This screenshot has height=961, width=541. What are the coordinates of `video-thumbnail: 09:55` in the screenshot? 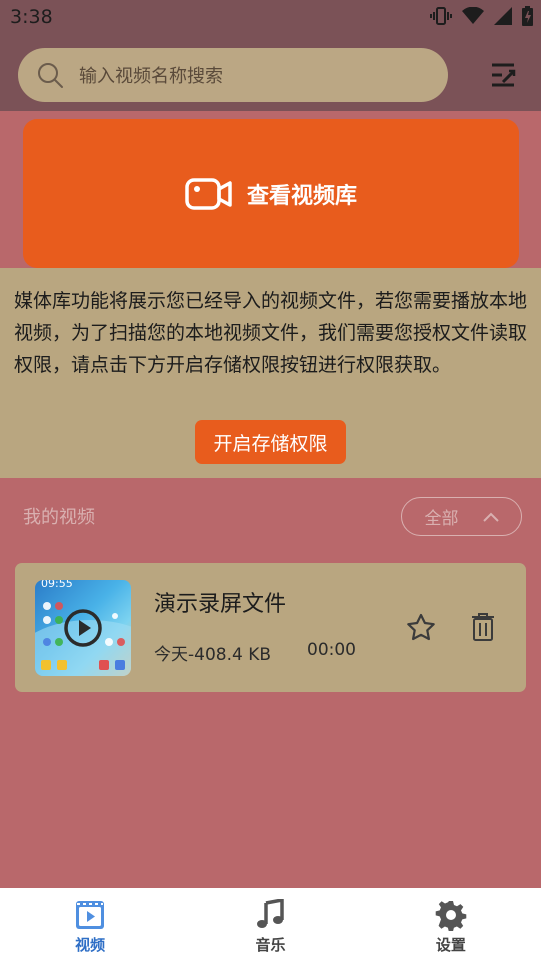 It's located at (83, 628).